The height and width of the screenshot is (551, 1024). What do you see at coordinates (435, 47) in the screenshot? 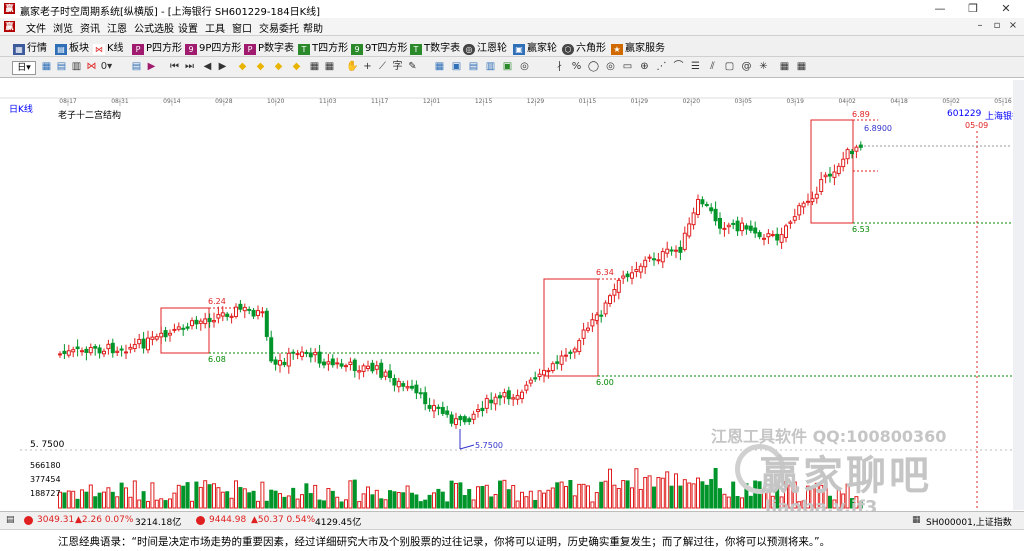
I see `t-table-button: T T数字表` at bounding box center [435, 47].